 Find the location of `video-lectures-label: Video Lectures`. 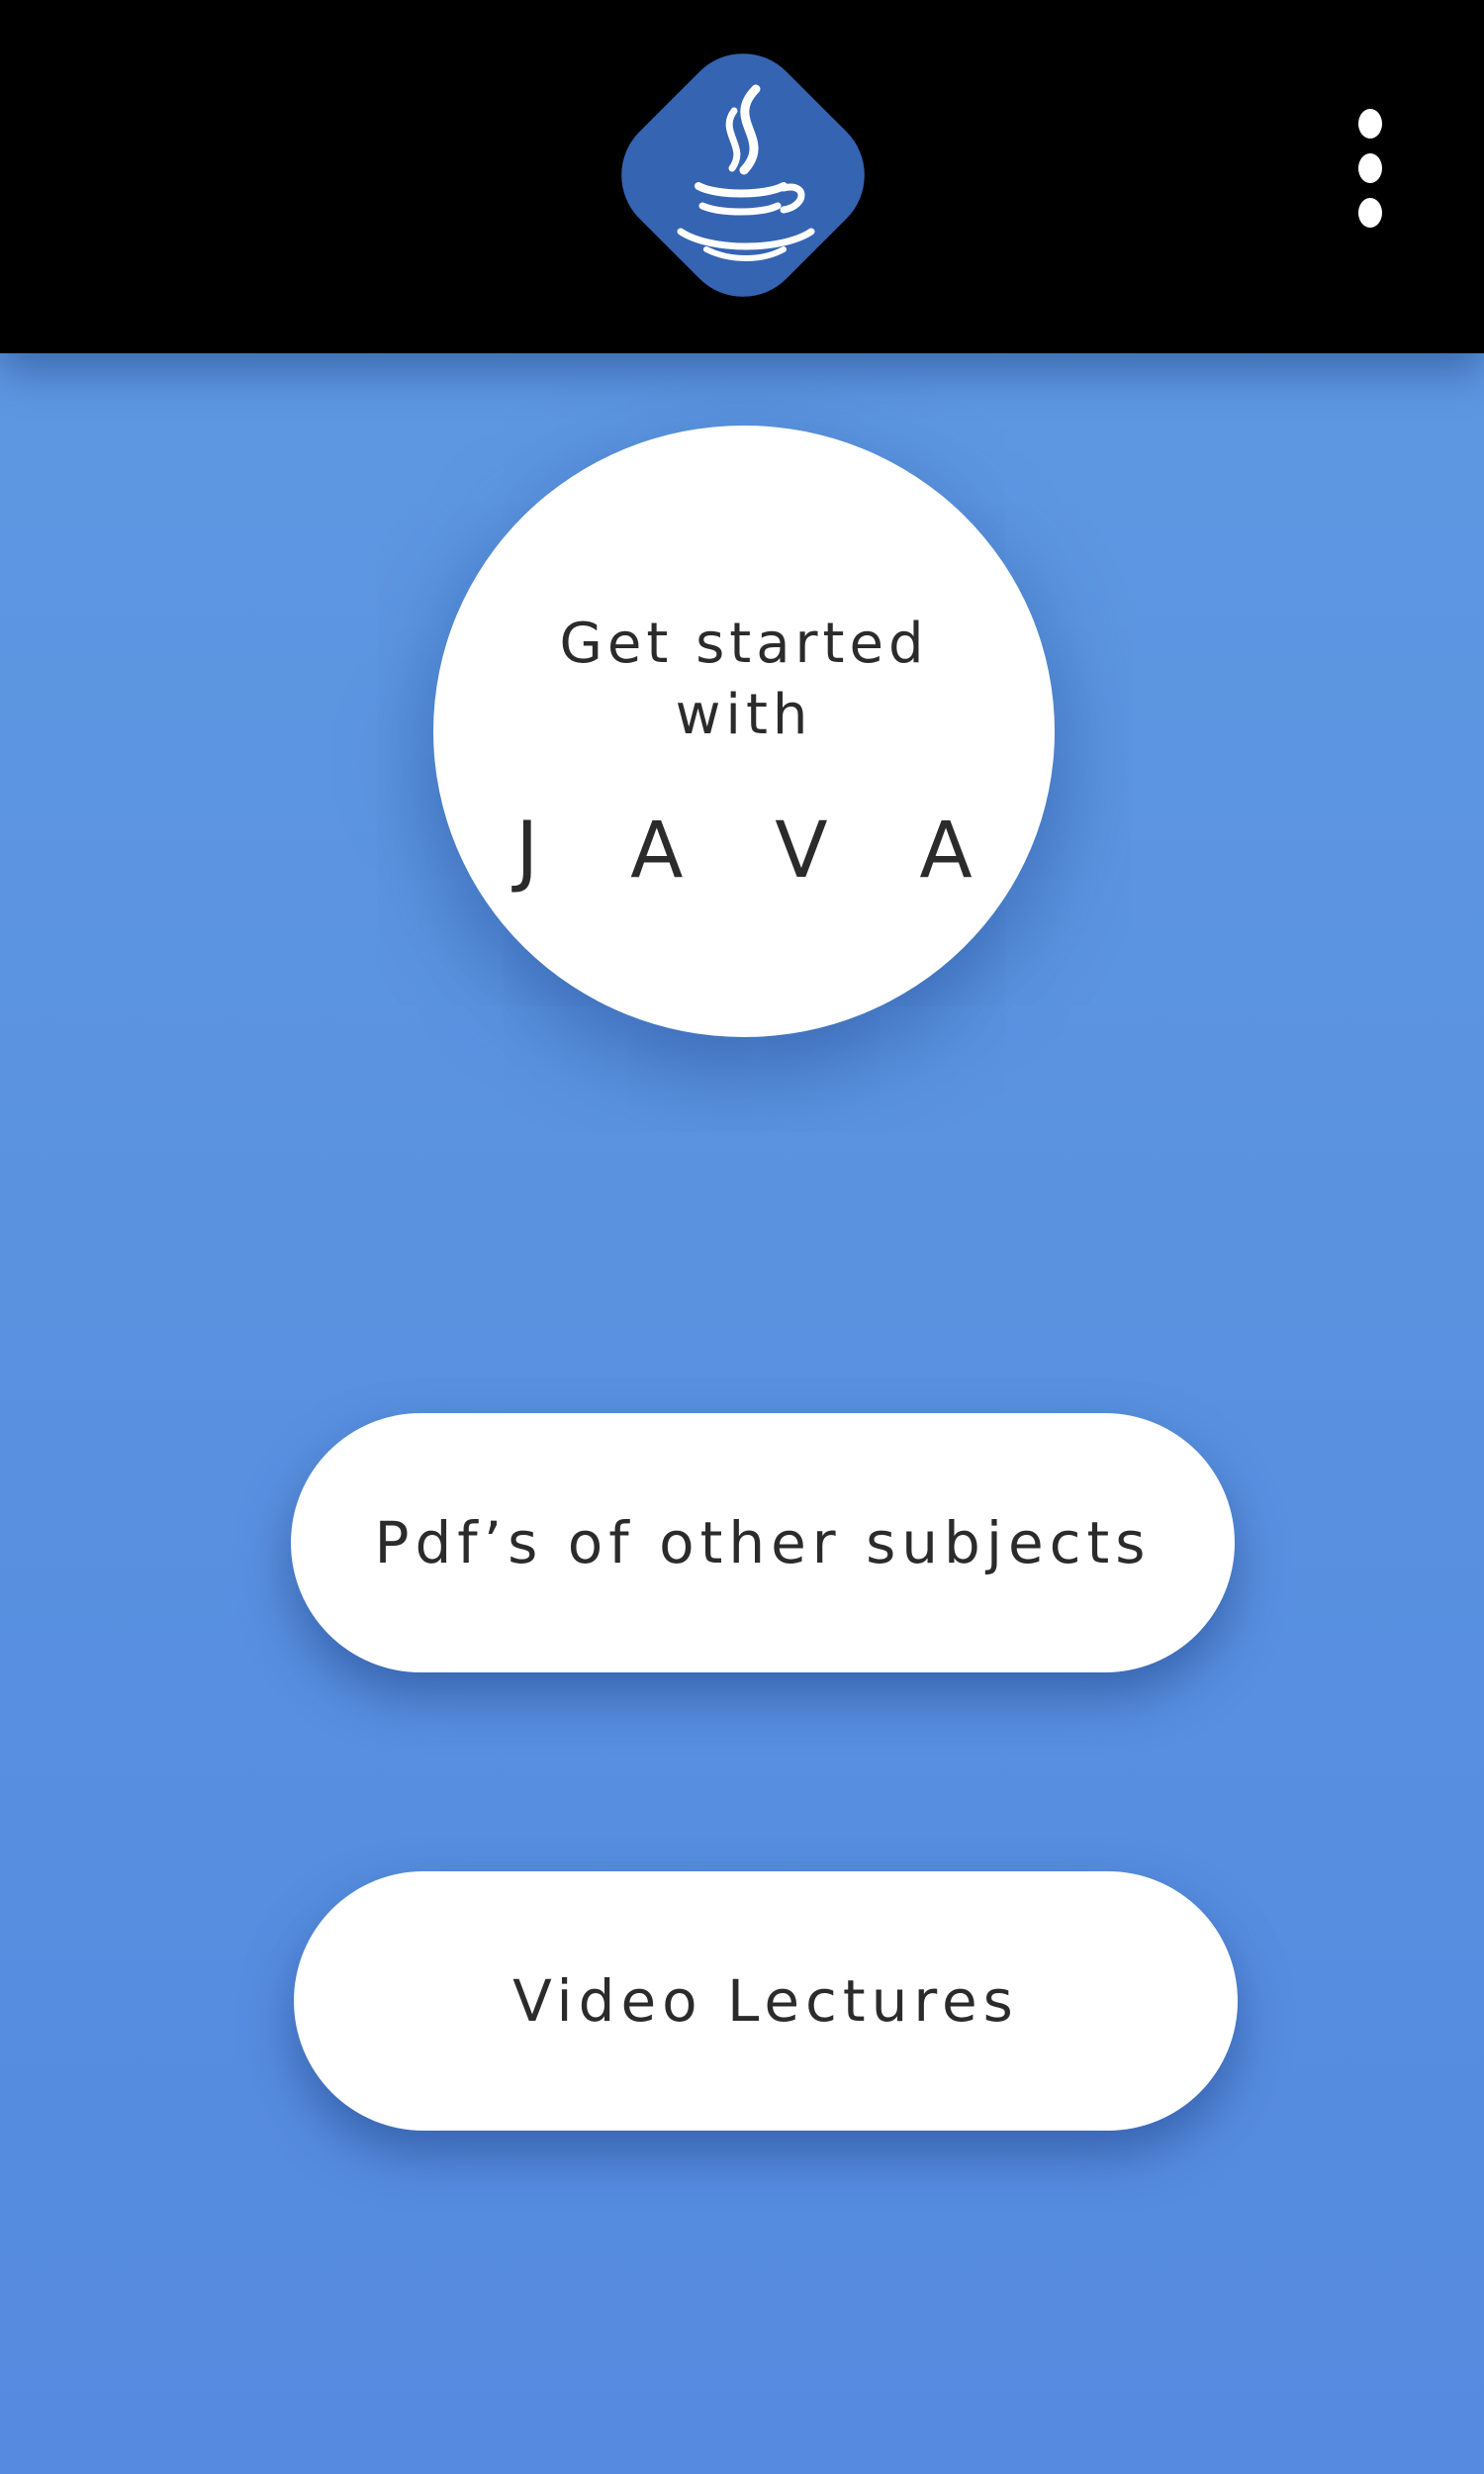

video-lectures-label: Video Lectures is located at coordinates (765, 2001).